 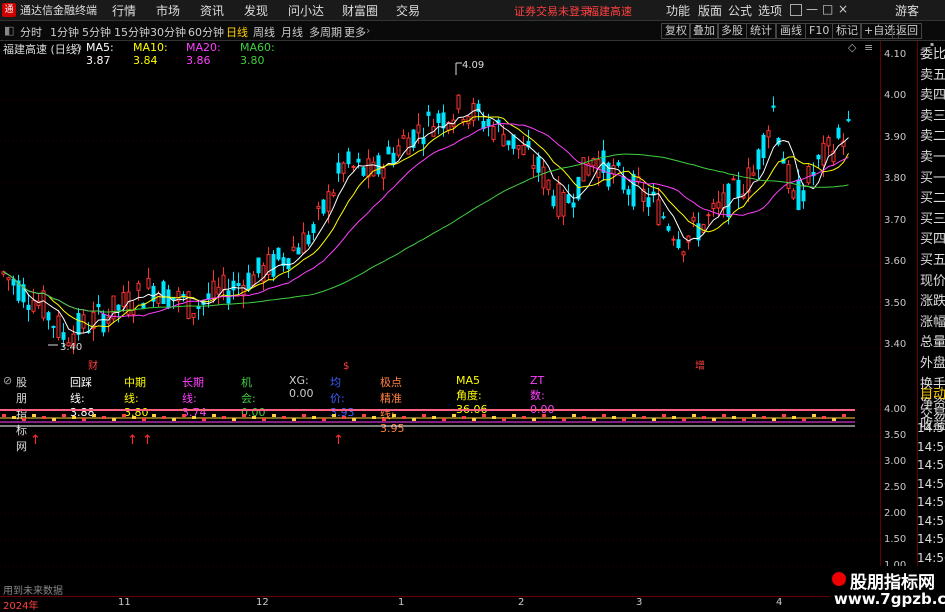 I want to click on menu-hangqing: 行情, so click(x=124, y=10).